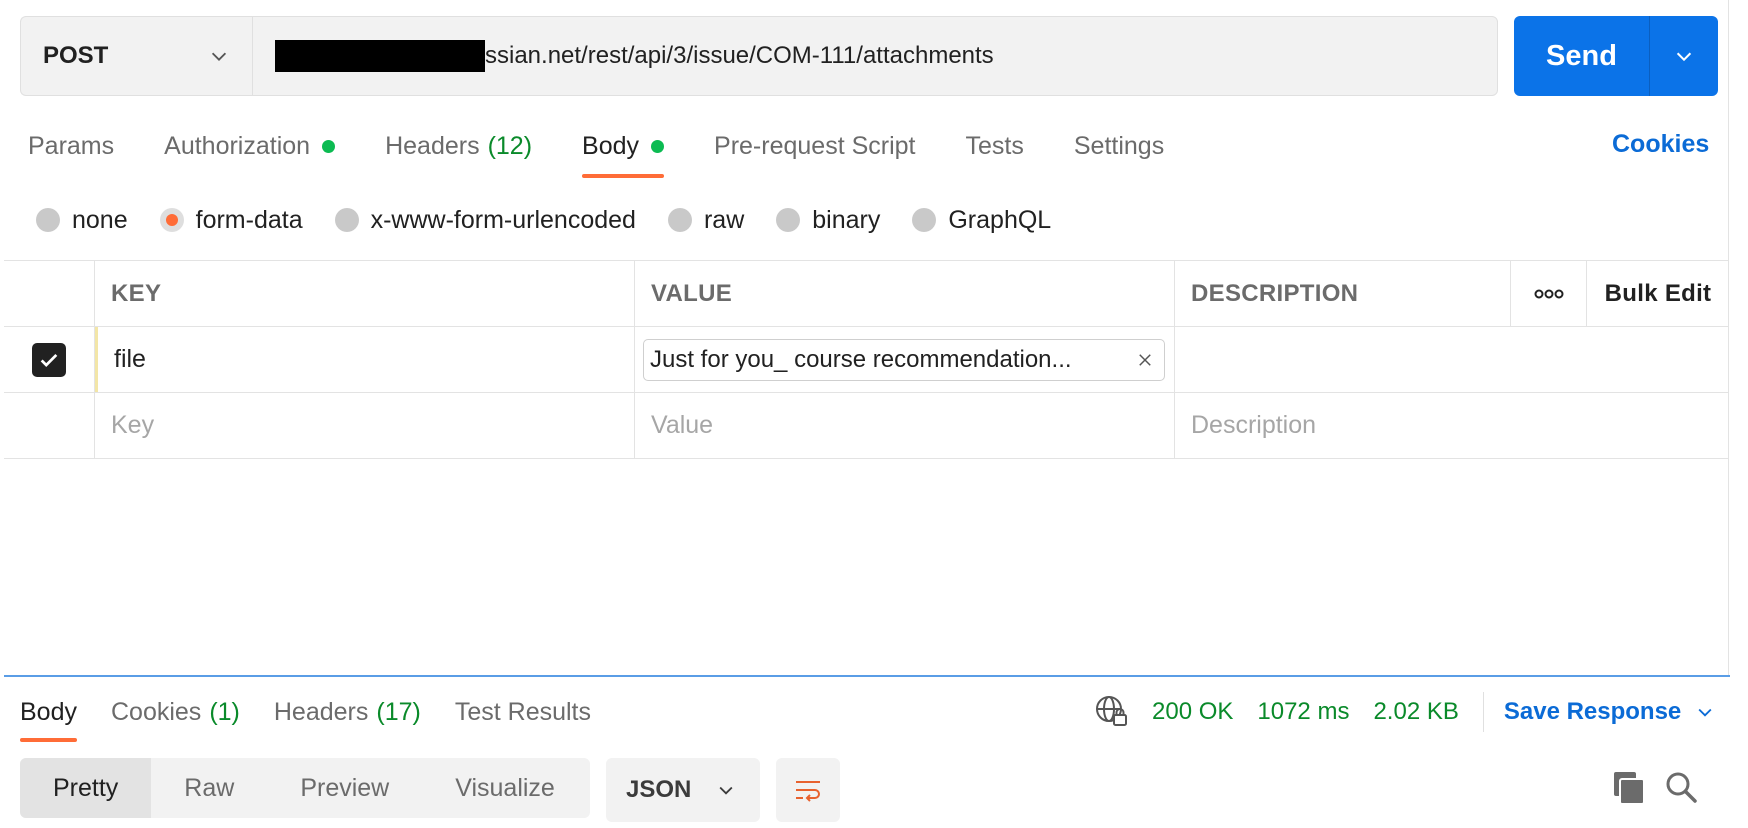 This screenshot has height=828, width=1748. I want to click on send-button-group: Send, so click(1616, 56).